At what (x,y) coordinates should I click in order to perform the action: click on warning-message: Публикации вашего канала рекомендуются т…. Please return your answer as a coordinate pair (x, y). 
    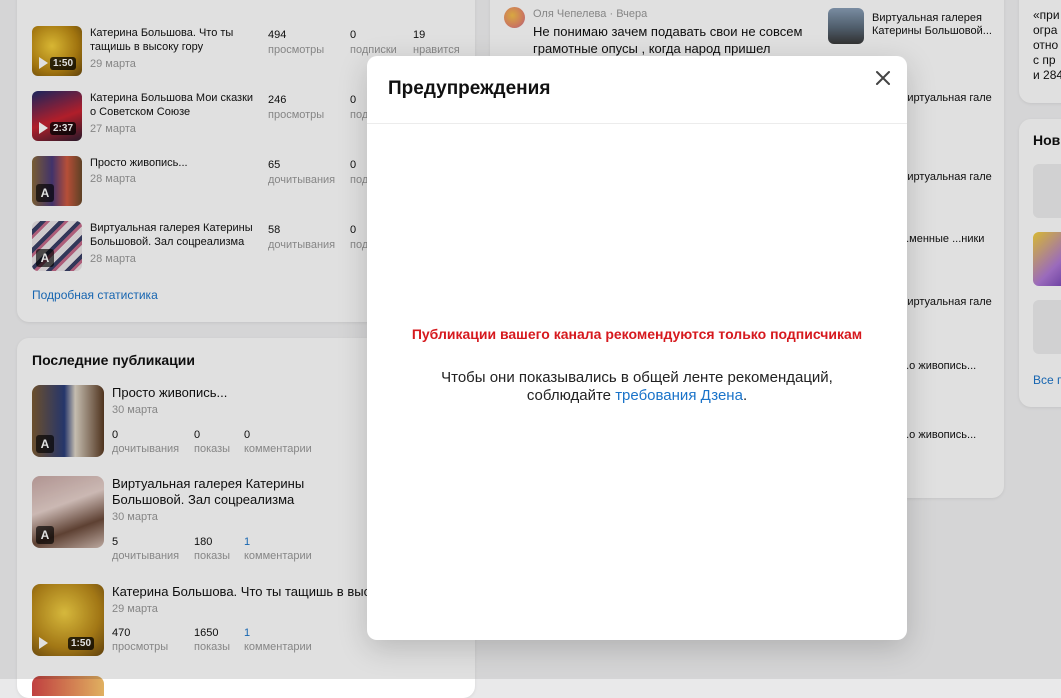
    Looking at the image, I should click on (637, 334).